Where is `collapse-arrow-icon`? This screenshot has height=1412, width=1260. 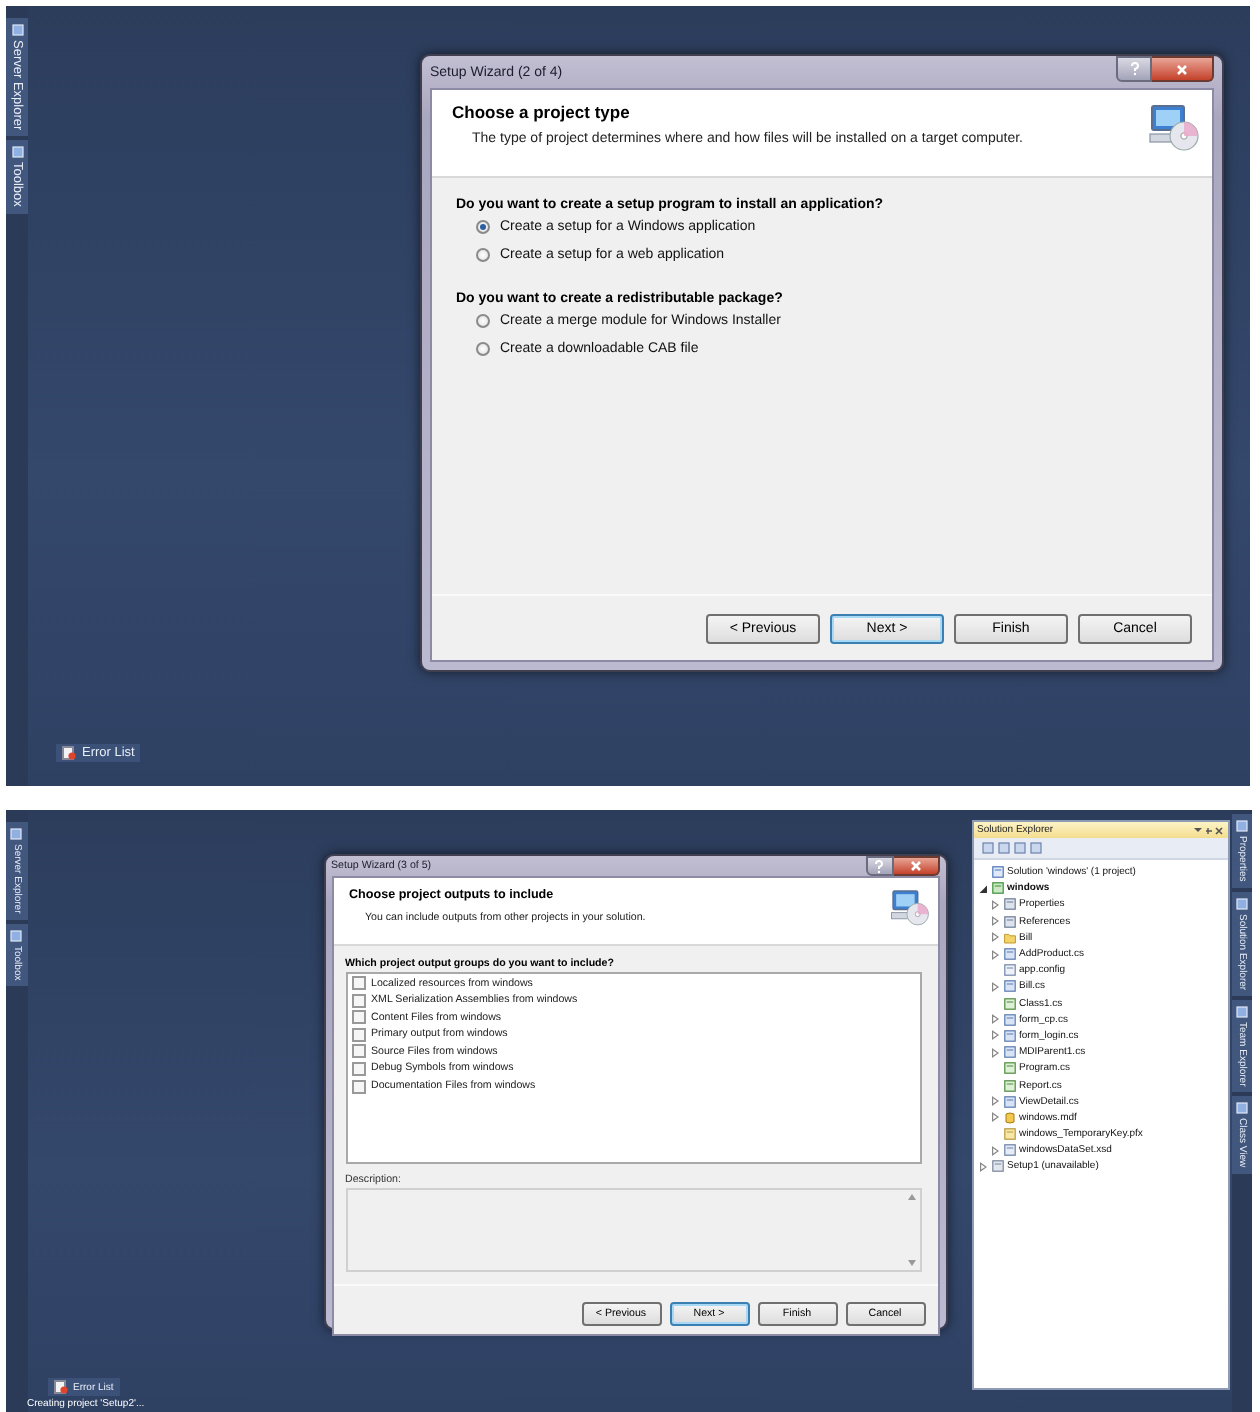
collapse-arrow-icon is located at coordinates (982, 888).